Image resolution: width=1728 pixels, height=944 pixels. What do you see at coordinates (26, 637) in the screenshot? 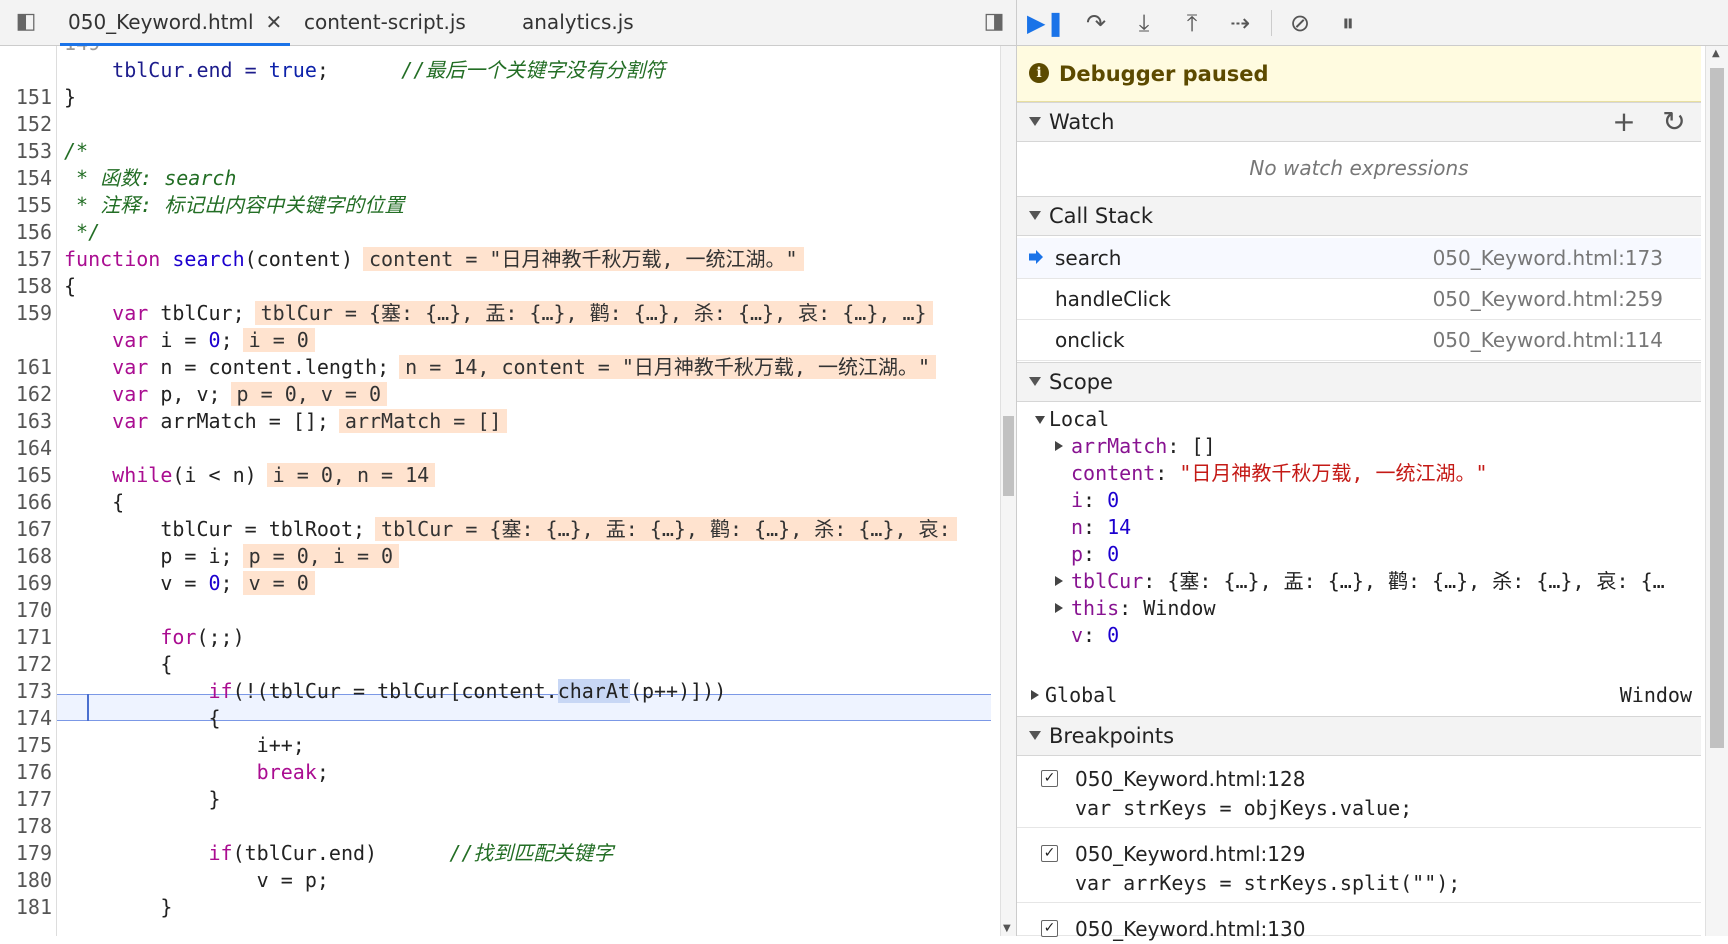
I see `line-number: 171` at bounding box center [26, 637].